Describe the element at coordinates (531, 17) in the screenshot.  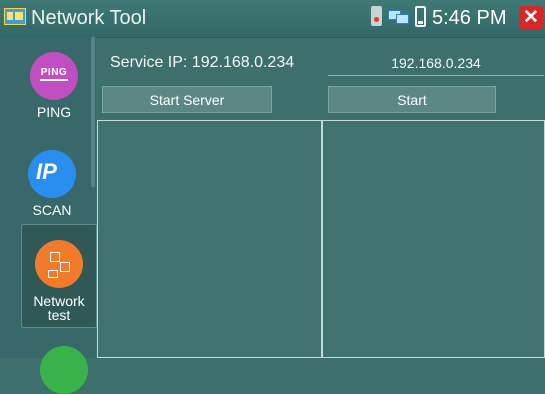
I see `close-button: ✕` at that location.